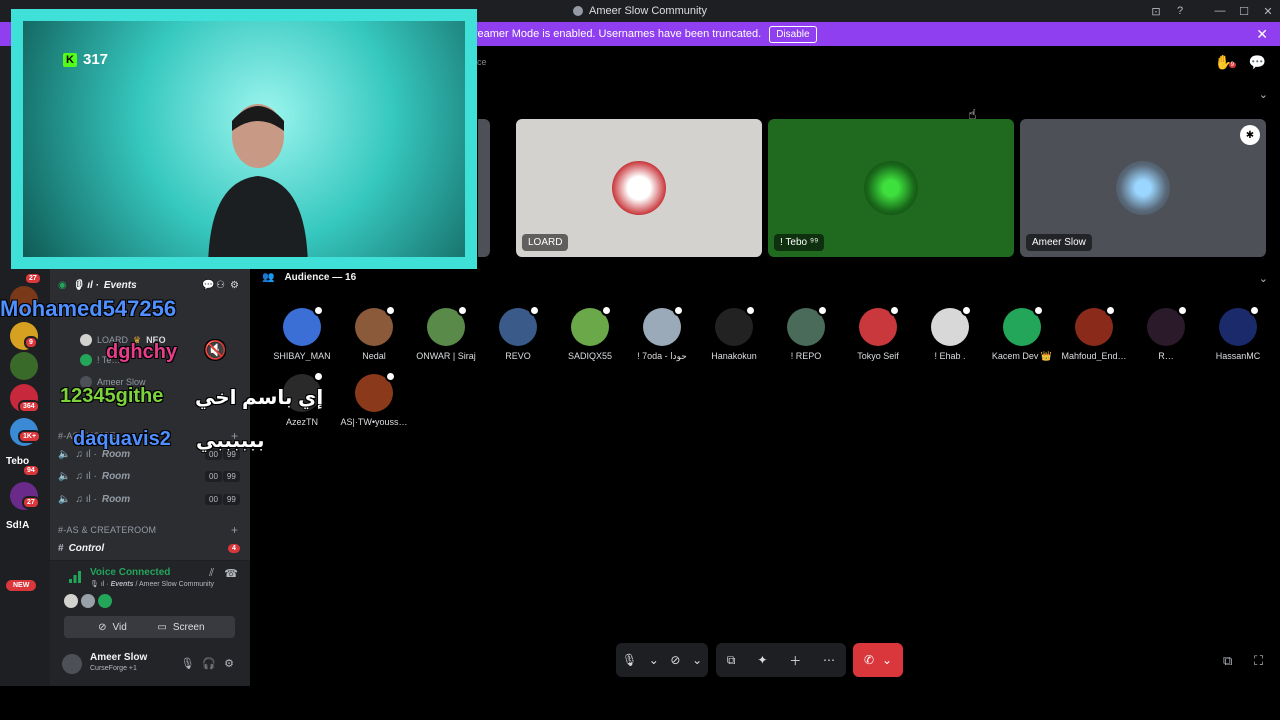 The height and width of the screenshot is (720, 1280). What do you see at coordinates (1156, 11) in the screenshot?
I see `inbox-icon: ⊡` at bounding box center [1156, 11].